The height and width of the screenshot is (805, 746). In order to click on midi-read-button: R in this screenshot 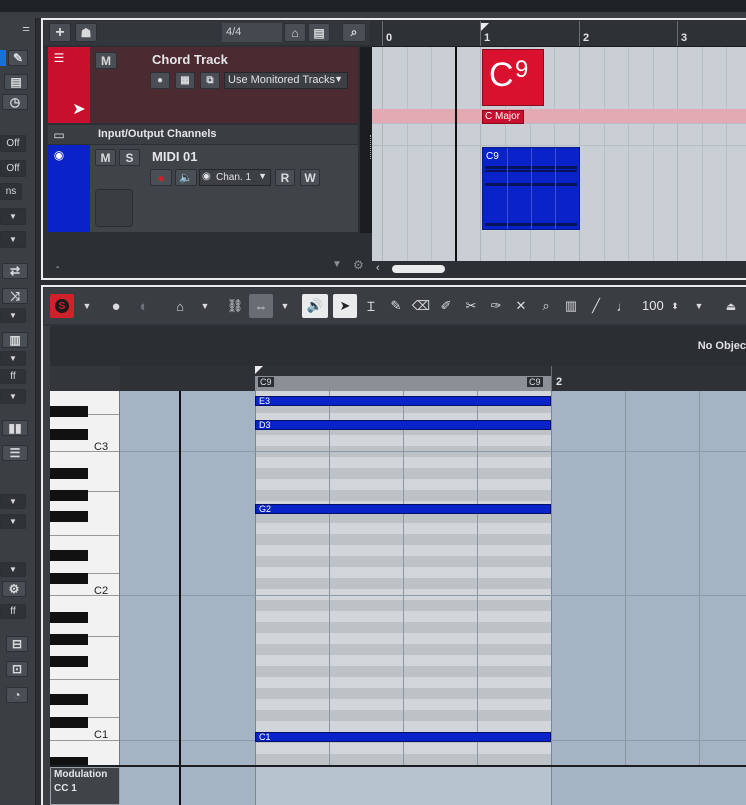, I will do `click(285, 177)`.